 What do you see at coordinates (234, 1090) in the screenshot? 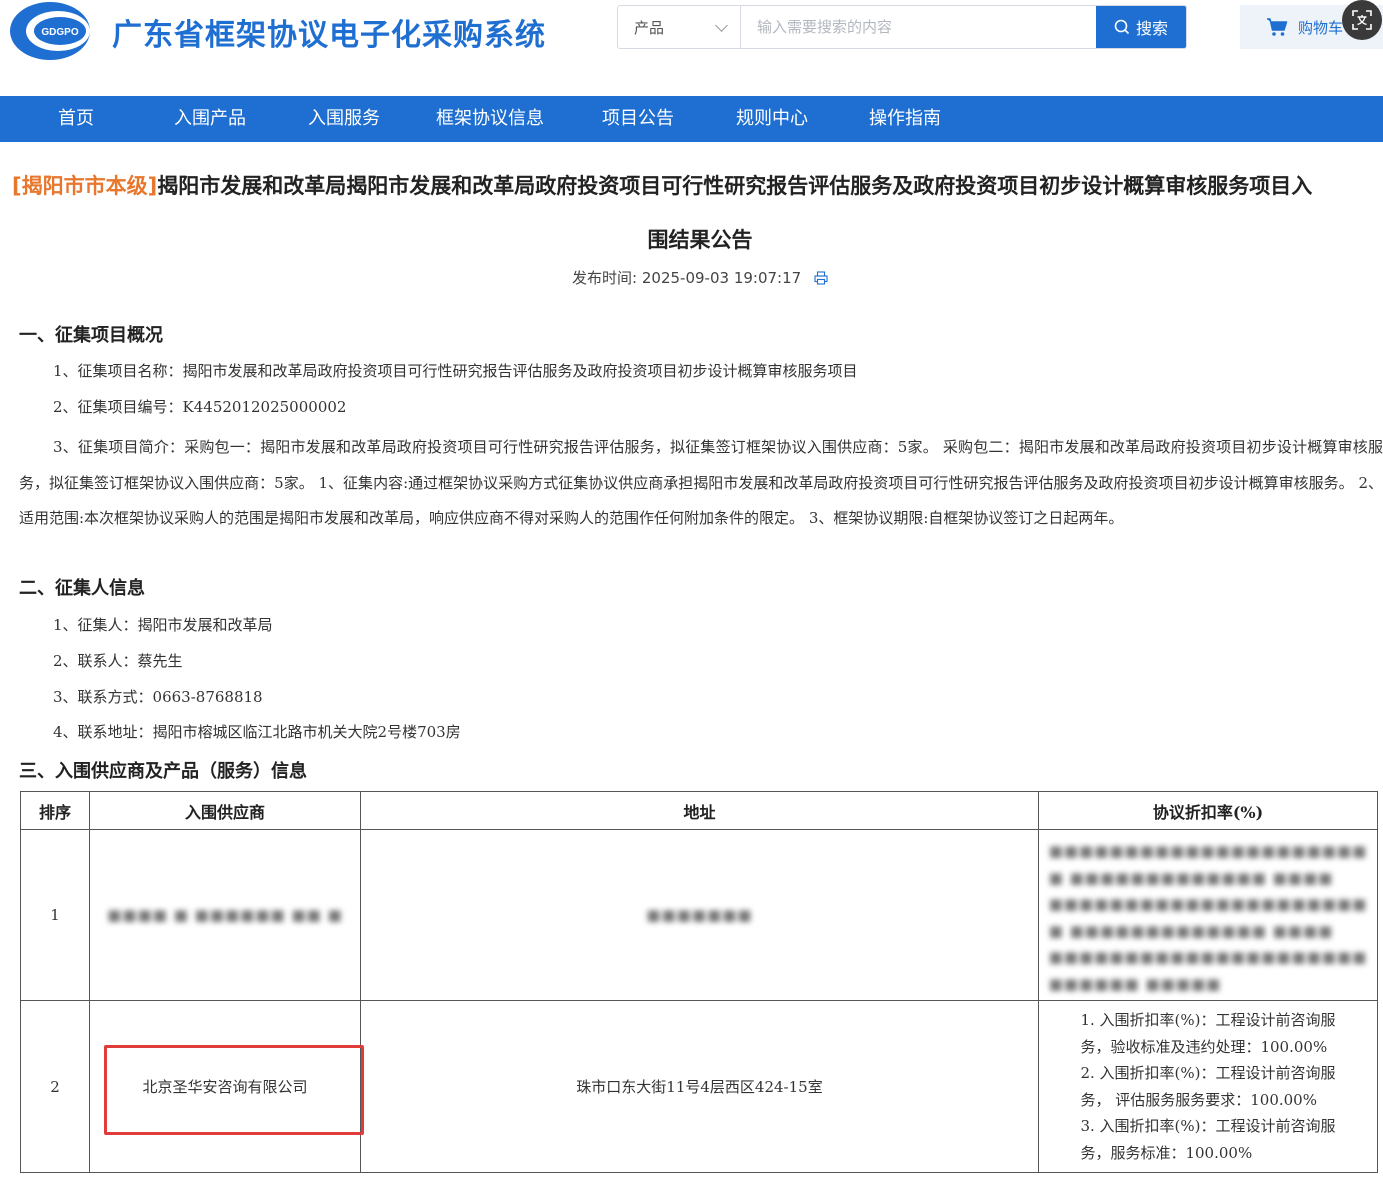
I see `supplier-highlight-box` at bounding box center [234, 1090].